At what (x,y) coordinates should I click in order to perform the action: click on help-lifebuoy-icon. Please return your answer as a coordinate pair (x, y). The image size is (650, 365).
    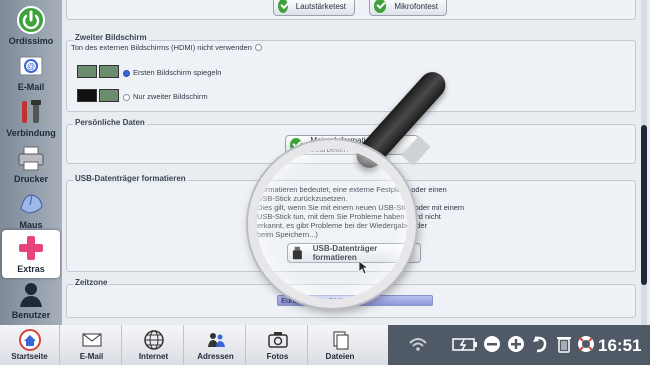
    Looking at the image, I should click on (586, 344).